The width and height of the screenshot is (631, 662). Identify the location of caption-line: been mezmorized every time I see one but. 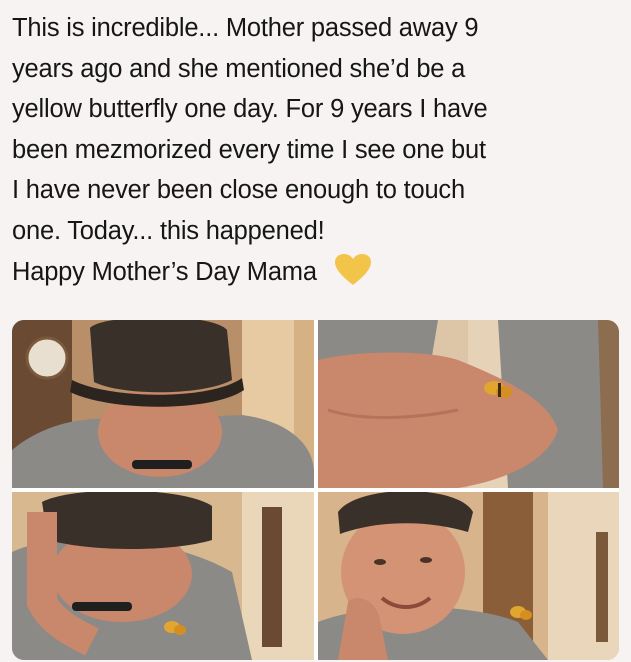
(249, 149).